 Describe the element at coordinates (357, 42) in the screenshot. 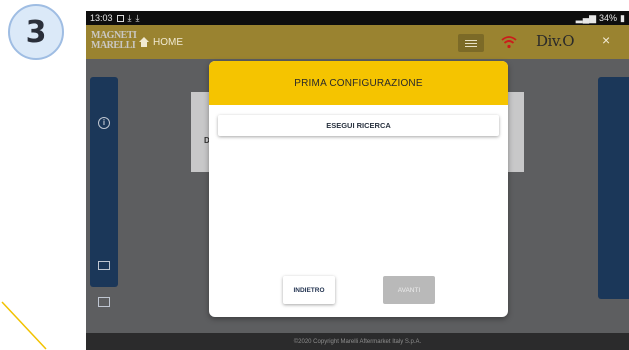

I see `app-bar: MAGNETI MARELLI HOME Div.O ×` at that location.